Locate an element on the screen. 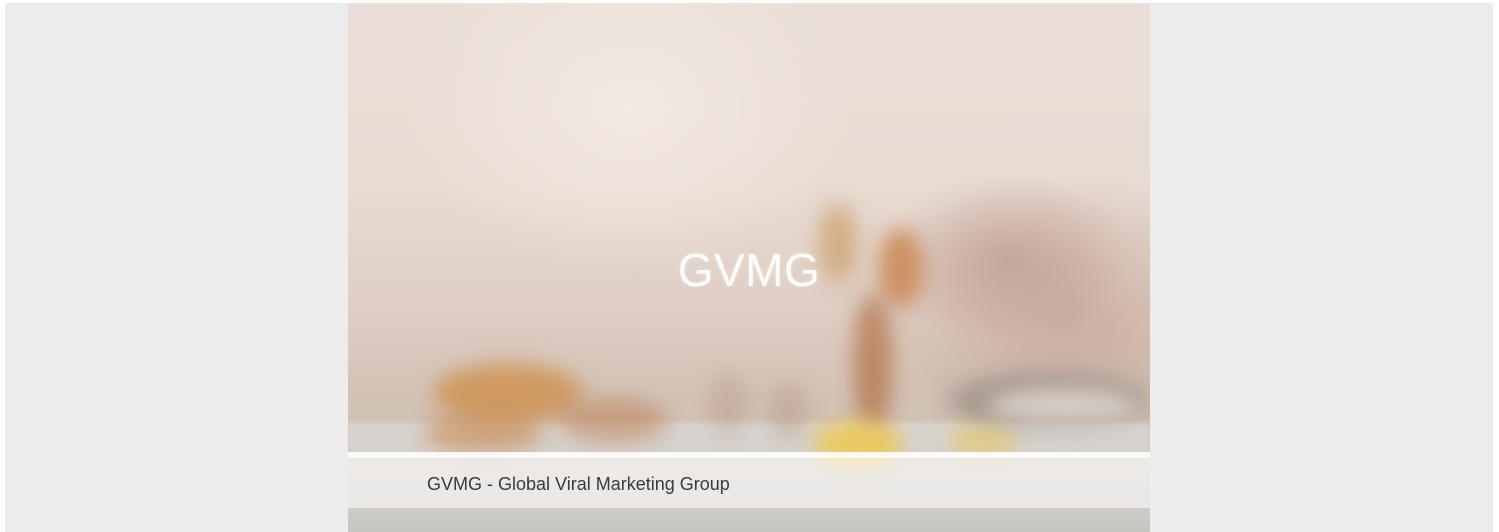 The image size is (1499, 532). bottom-strip is located at coordinates (749, 520).